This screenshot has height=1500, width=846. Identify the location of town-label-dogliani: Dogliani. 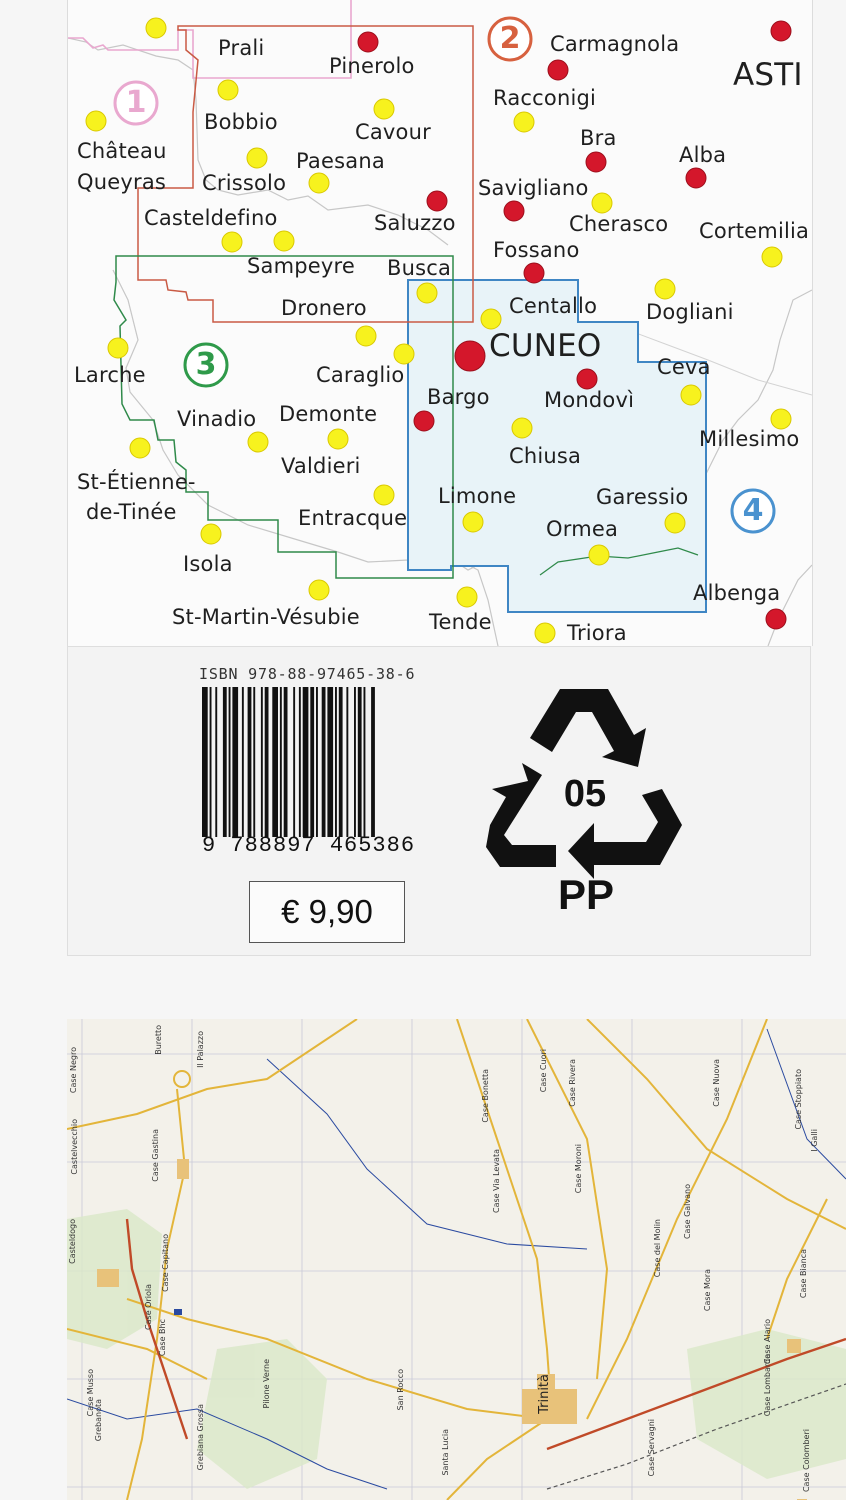
(690, 312).